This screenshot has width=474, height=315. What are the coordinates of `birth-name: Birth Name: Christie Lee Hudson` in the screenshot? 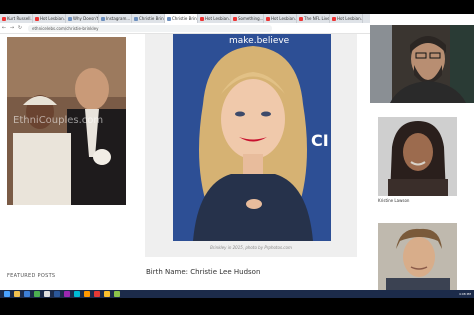 It's located at (203, 272).